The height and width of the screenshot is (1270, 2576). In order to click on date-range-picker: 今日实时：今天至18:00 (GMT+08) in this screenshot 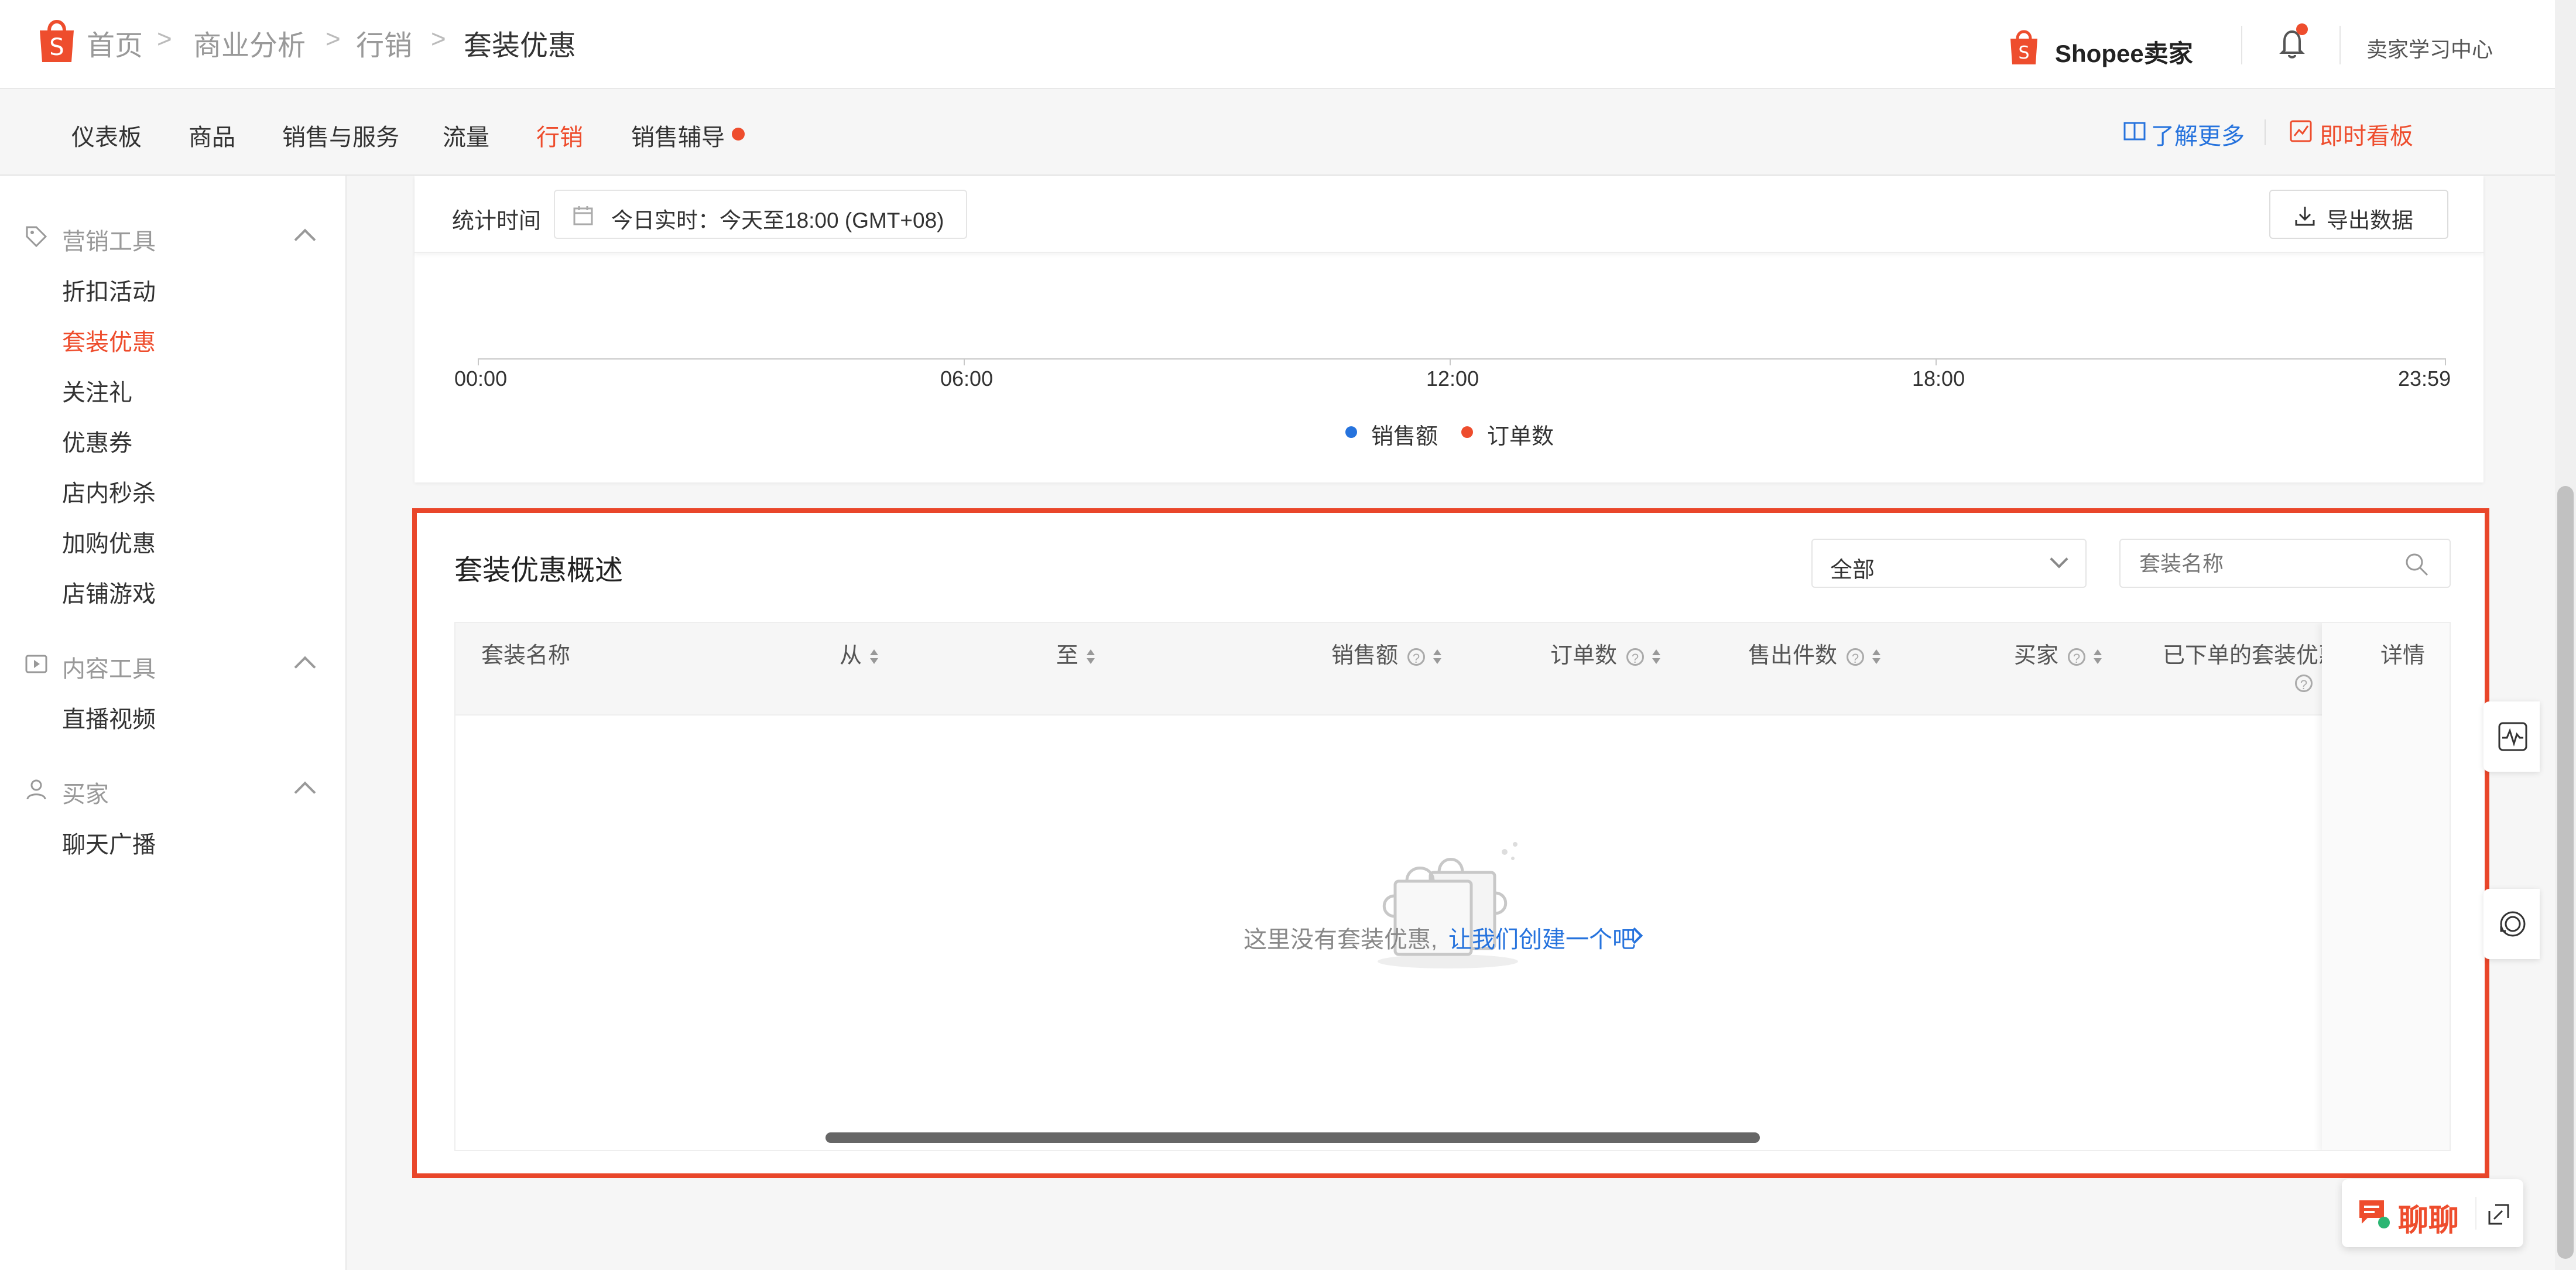, I will do `click(760, 214)`.